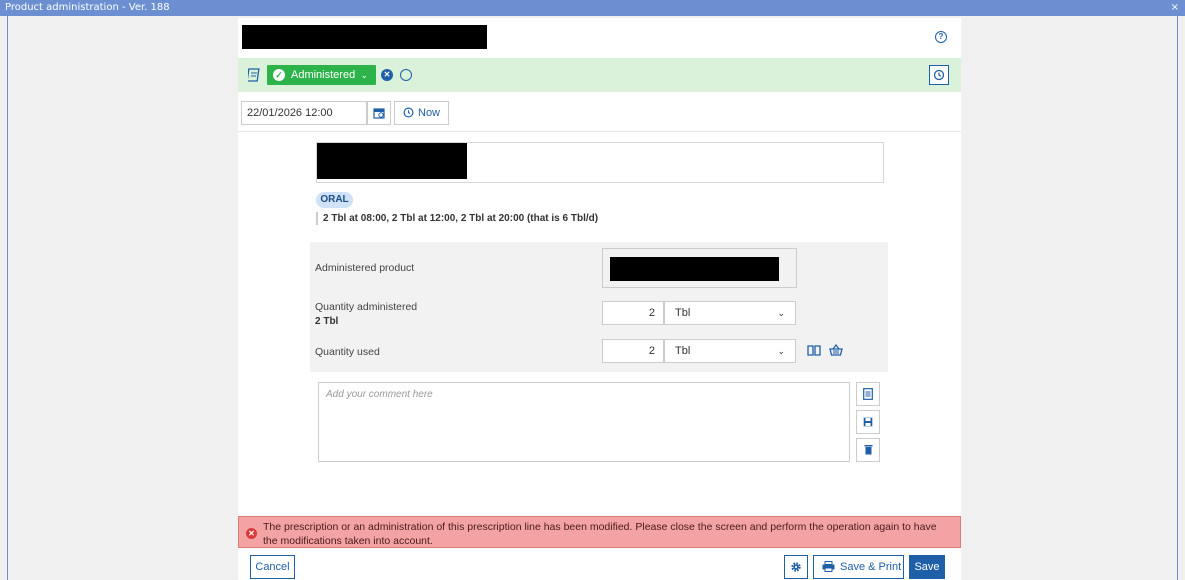 This screenshot has height=580, width=1185. What do you see at coordinates (366, 307) in the screenshot?
I see `quantity-administered-label: Quantity administered` at bounding box center [366, 307].